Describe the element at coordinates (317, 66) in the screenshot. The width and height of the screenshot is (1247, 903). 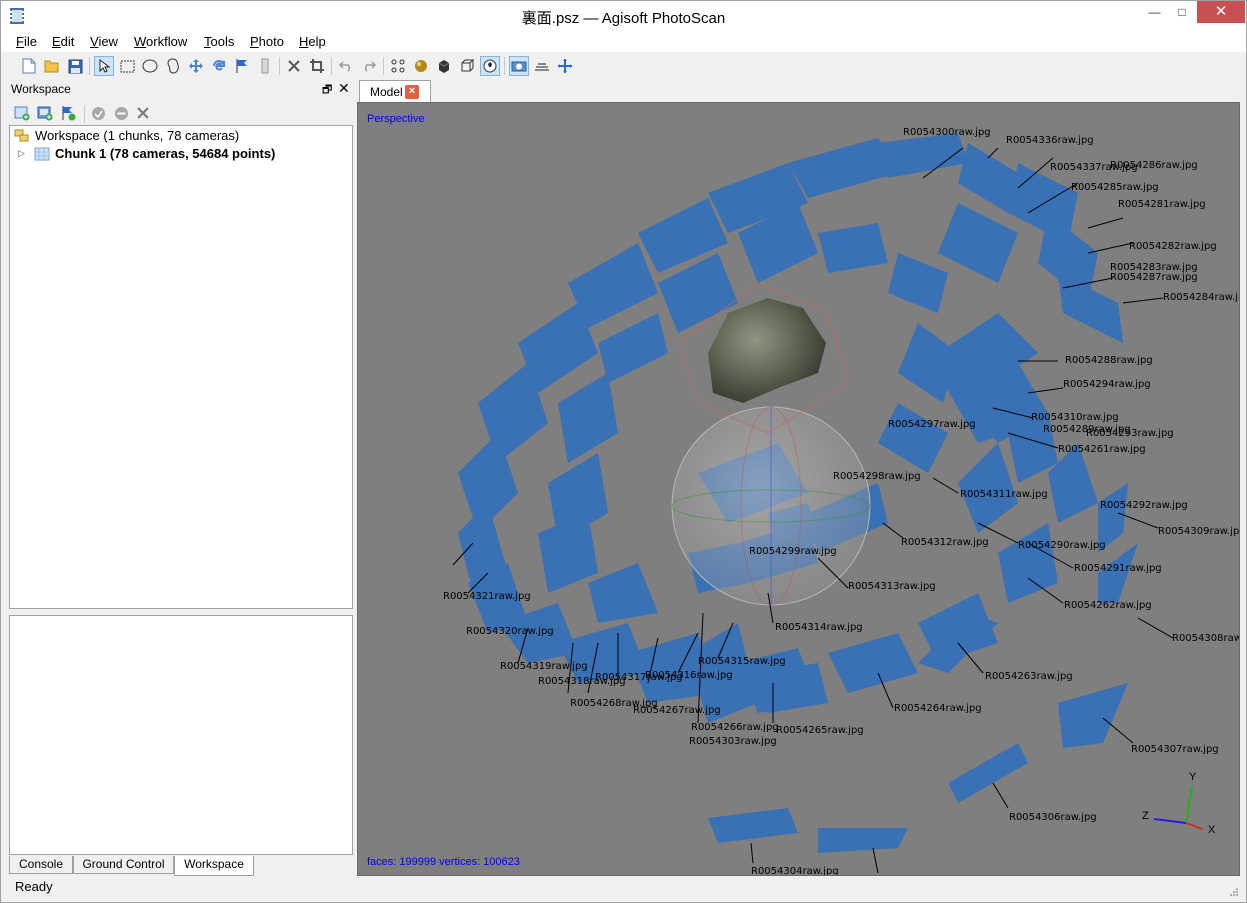
I see `crop-selection-icon` at that location.